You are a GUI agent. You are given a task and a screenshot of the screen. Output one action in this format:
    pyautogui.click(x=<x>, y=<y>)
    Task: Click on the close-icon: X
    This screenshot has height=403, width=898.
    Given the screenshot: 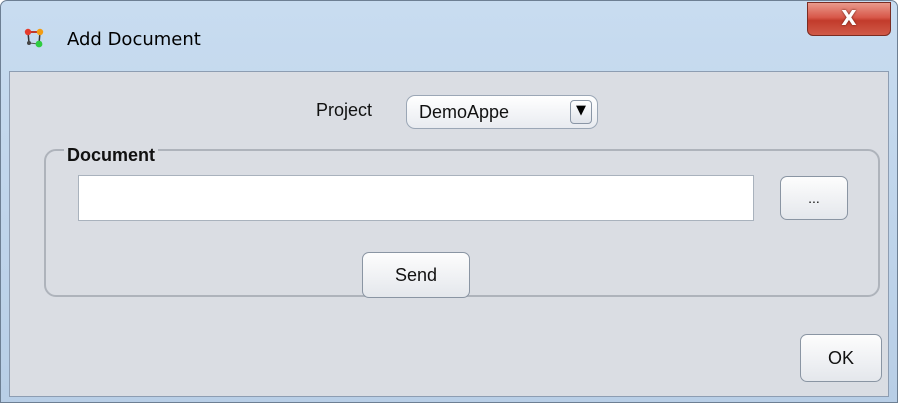 What is the action you would take?
    pyautogui.click(x=849, y=18)
    